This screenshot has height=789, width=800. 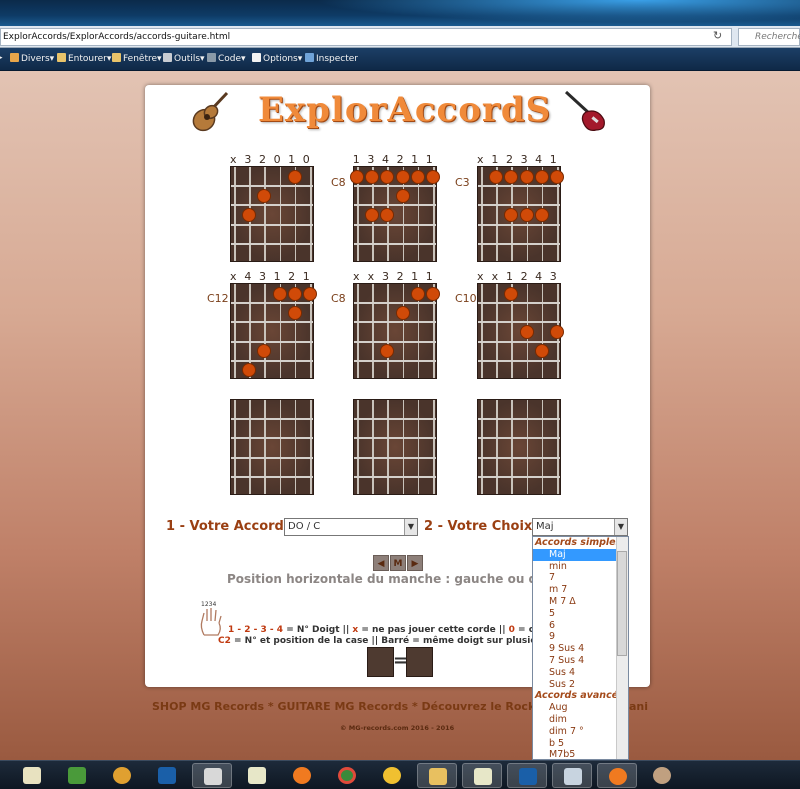 What do you see at coordinates (415, 563) in the screenshot?
I see `next-position-button: ▶` at bounding box center [415, 563].